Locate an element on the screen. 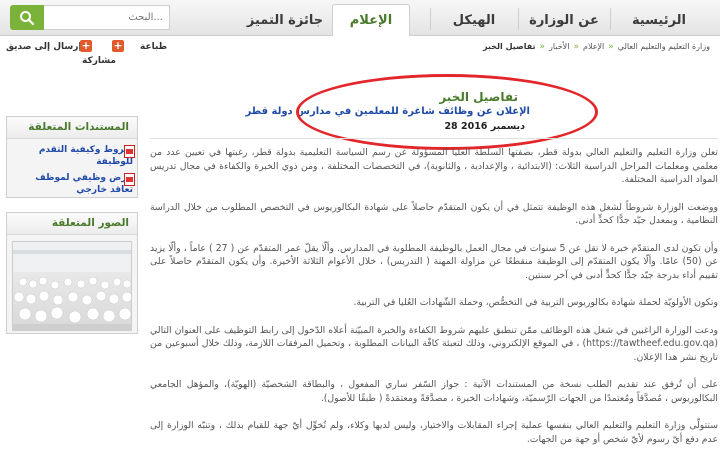 Image resolution: width=720 pixels, height=460 pixels. breadcrumb-ministry: وزارة التعليم والتعليم العالي is located at coordinates (664, 46).